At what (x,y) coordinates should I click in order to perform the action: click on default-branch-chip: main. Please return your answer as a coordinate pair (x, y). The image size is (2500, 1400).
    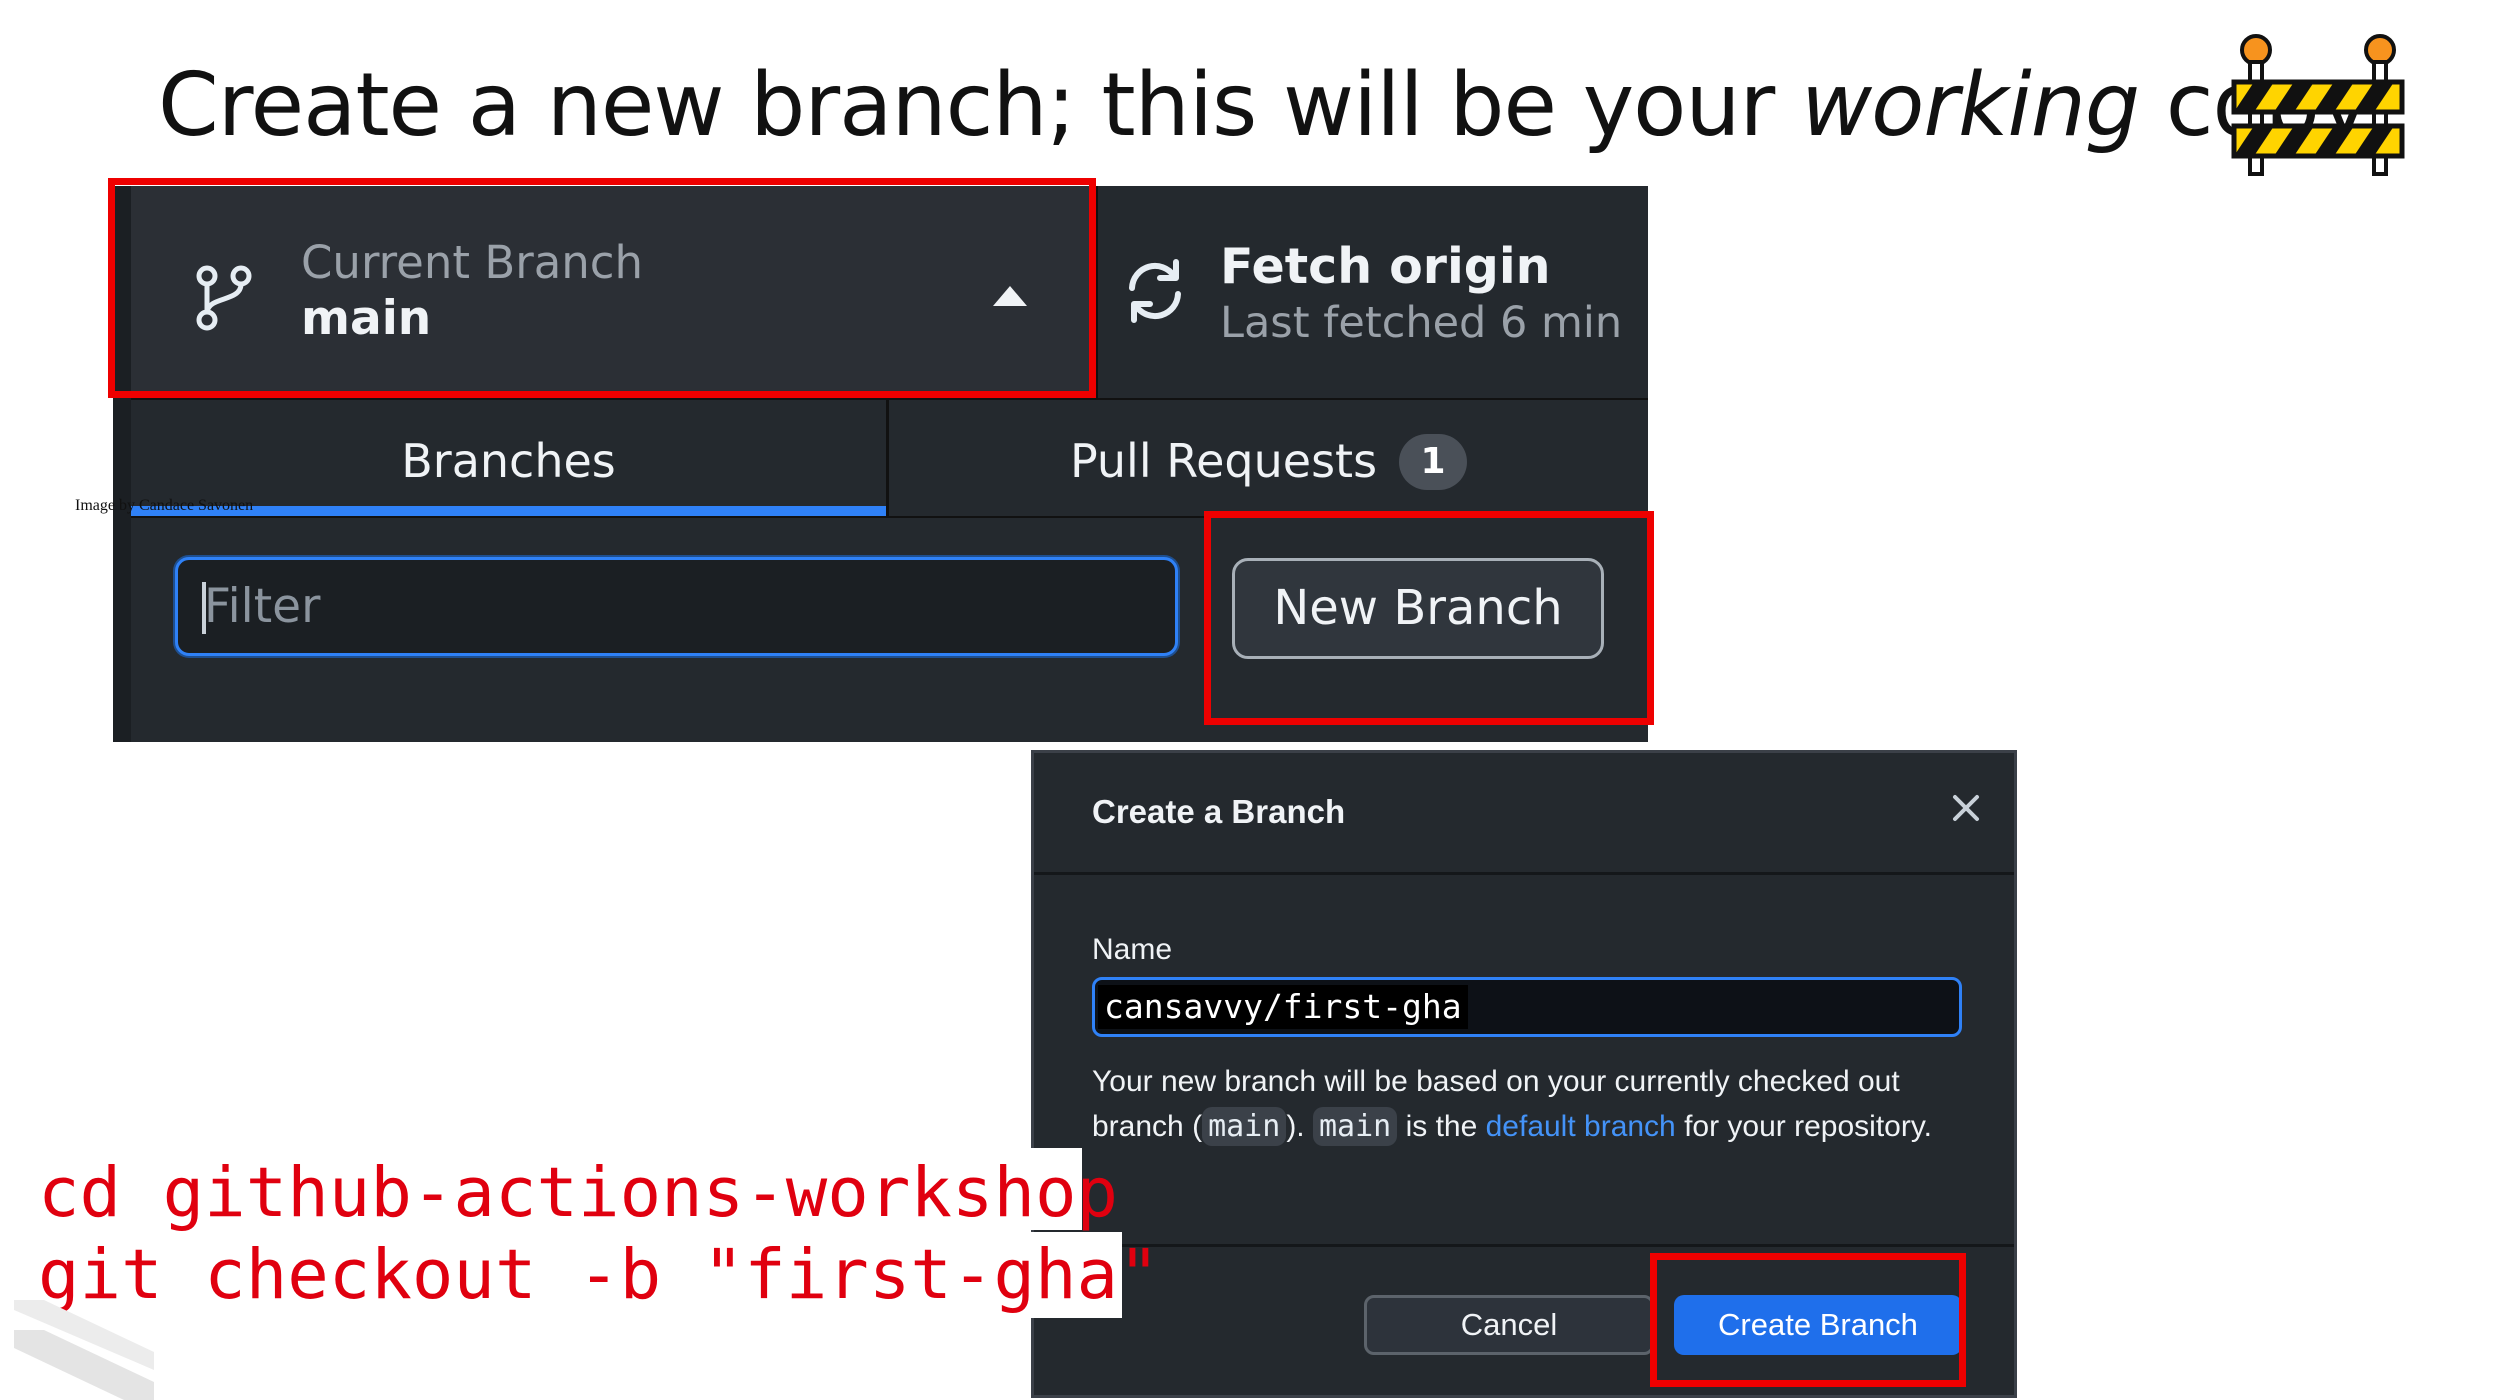
    Looking at the image, I should click on (1355, 1126).